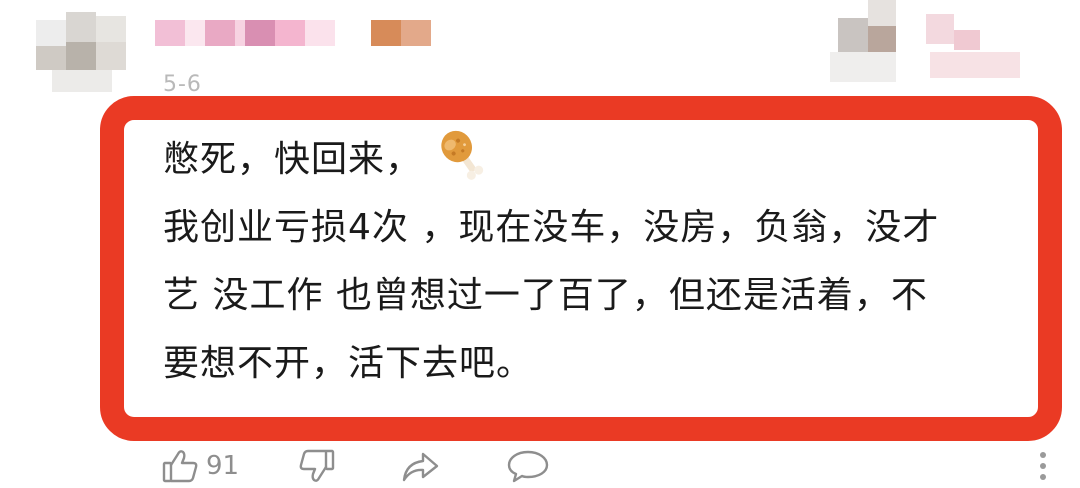 This screenshot has width=1080, height=488. I want to click on comment-date: 5-6, so click(182, 84).